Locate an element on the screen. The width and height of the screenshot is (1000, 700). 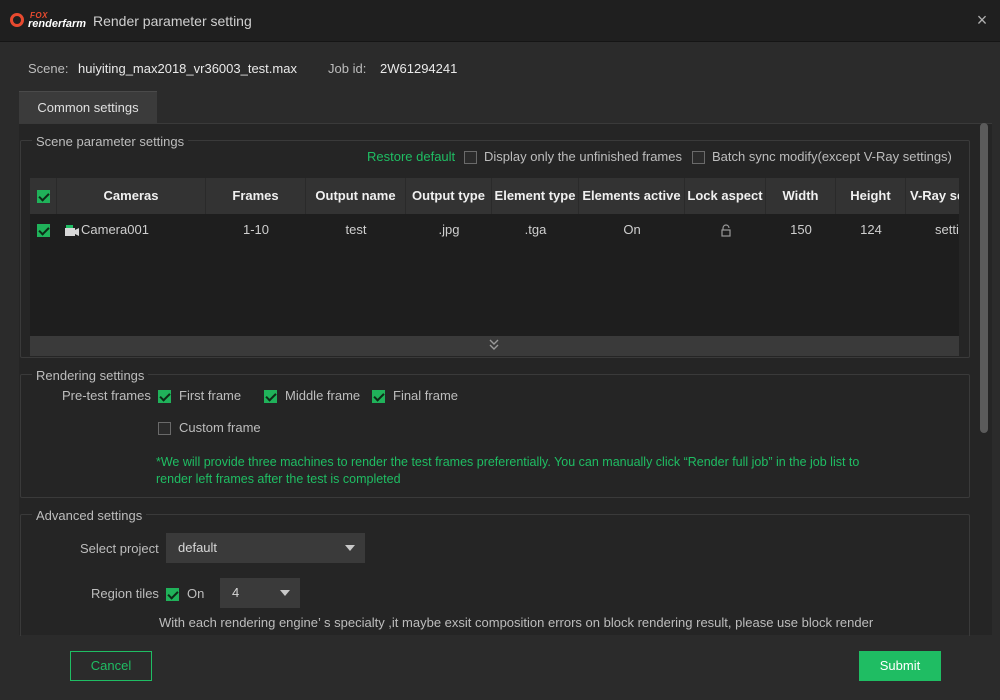
middle-frame-label: Middle frame is located at coordinates (323, 395).